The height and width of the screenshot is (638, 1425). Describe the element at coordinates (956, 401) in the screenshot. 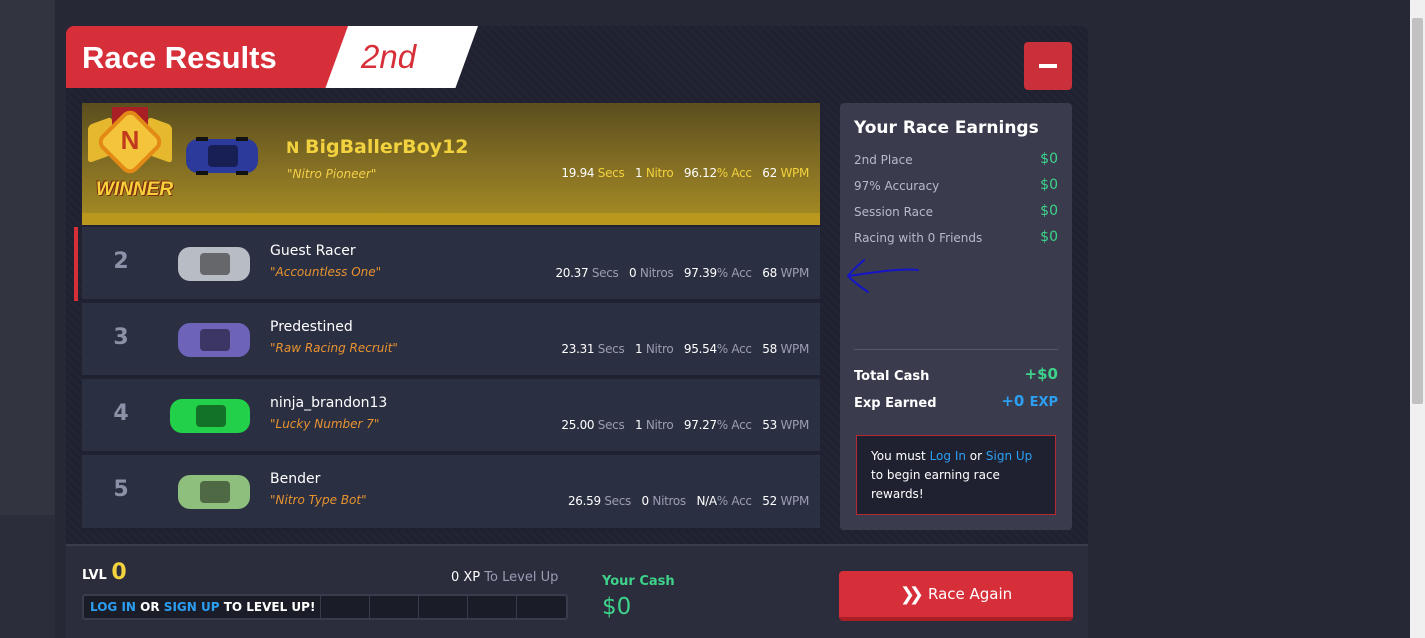

I see `exp-earned: Exp Earned +0 EXP` at that location.